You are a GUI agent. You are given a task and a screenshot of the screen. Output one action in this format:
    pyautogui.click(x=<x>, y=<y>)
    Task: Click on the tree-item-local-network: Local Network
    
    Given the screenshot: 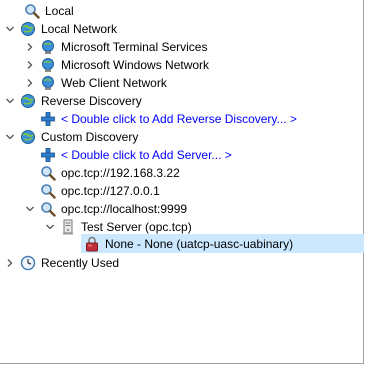 What is the action you would take?
    pyautogui.click(x=60, y=29)
    